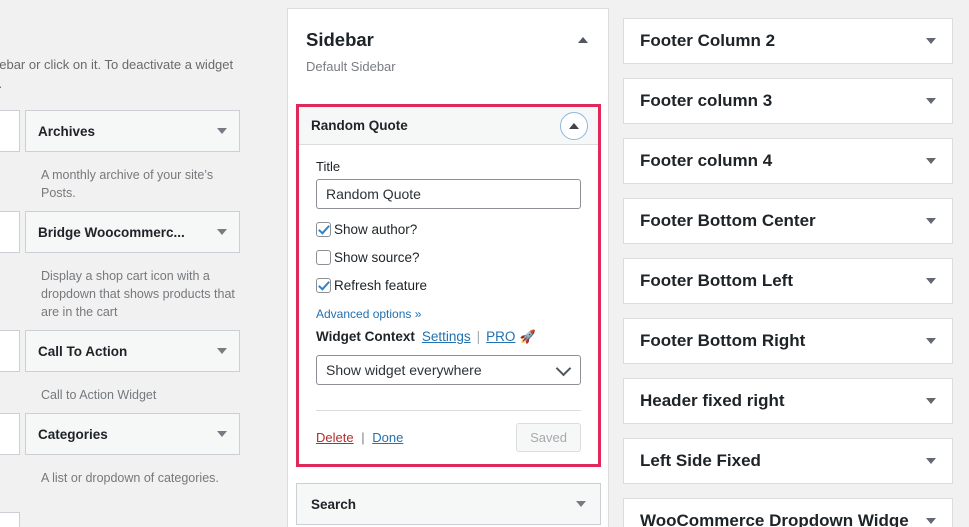 The image size is (969, 527). What do you see at coordinates (728, 220) in the screenshot?
I see `widget-area-title: Footer Bottom Center` at bounding box center [728, 220].